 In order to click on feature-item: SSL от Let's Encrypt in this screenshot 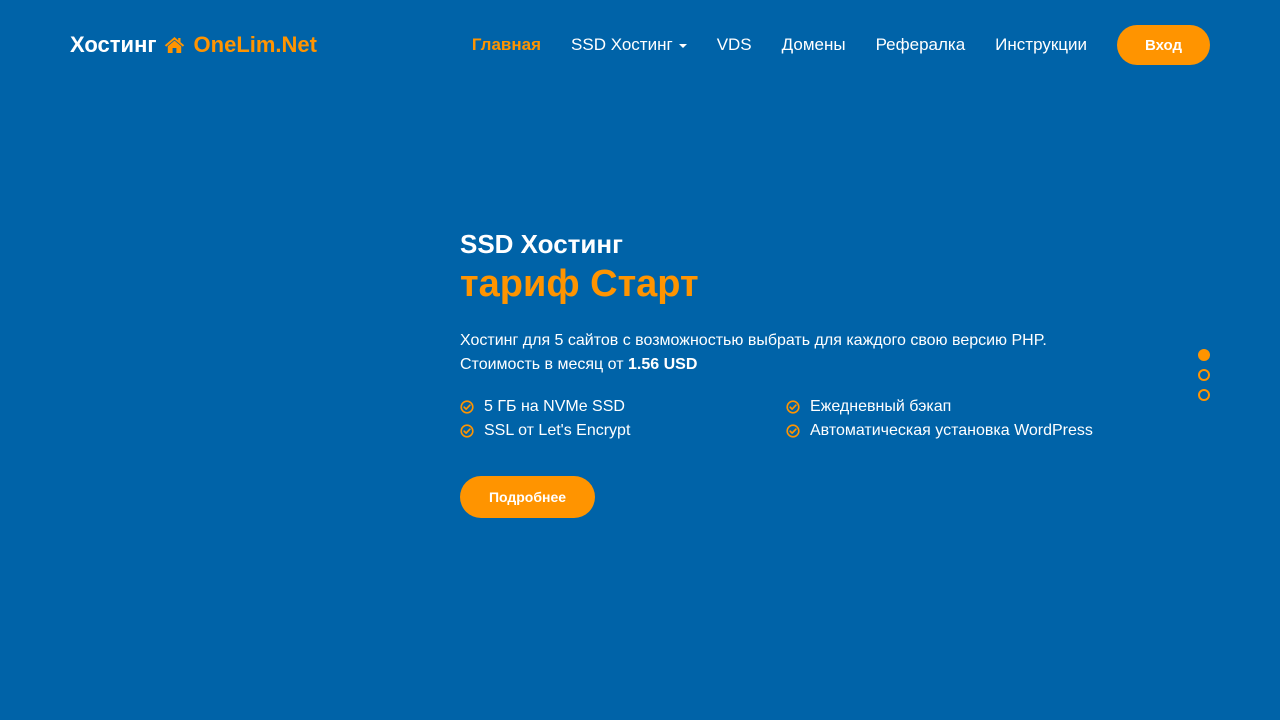, I will do `click(623, 431)`.